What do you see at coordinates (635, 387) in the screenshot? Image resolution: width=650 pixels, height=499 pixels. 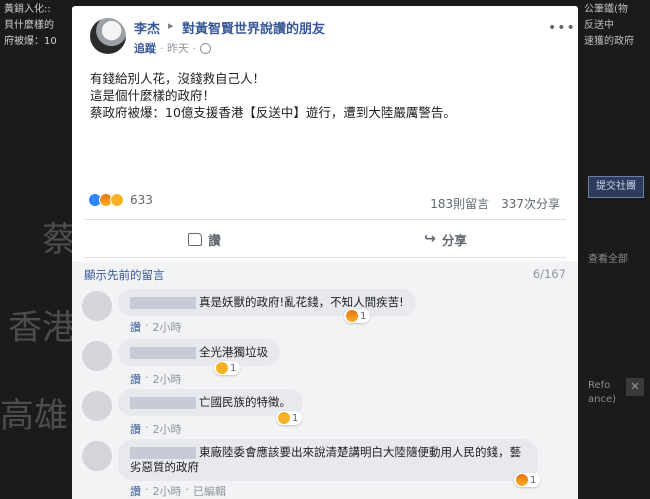 I see `background-close-icon: ✕` at bounding box center [635, 387].